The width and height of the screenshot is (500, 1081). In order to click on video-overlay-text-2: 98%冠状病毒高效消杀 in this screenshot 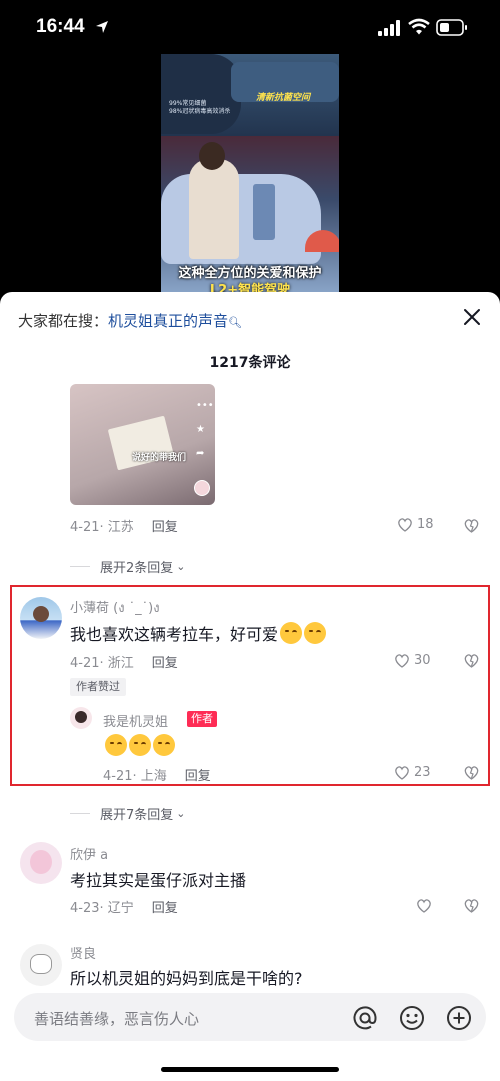, I will do `click(200, 111)`.